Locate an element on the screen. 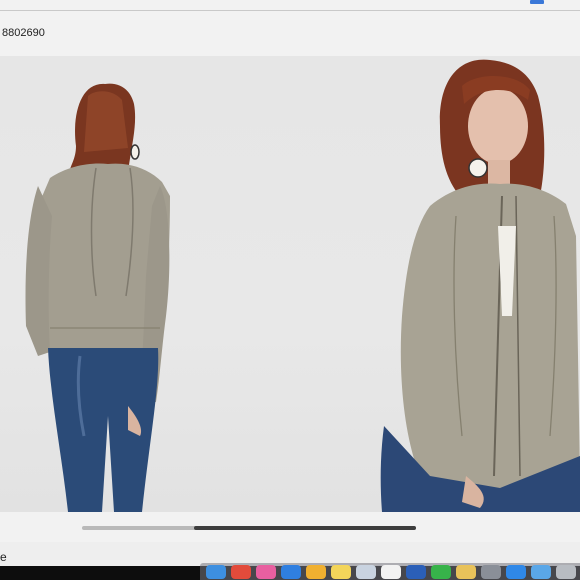  safari-icon is located at coordinates (291, 571).